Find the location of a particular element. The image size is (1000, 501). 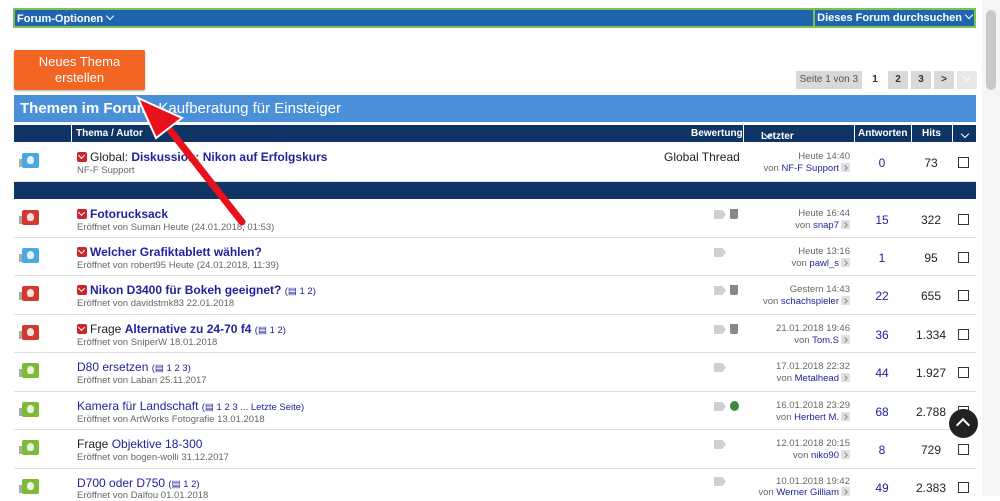

thread-link: Welcher Grafiktablett wählen? is located at coordinates (176, 252).